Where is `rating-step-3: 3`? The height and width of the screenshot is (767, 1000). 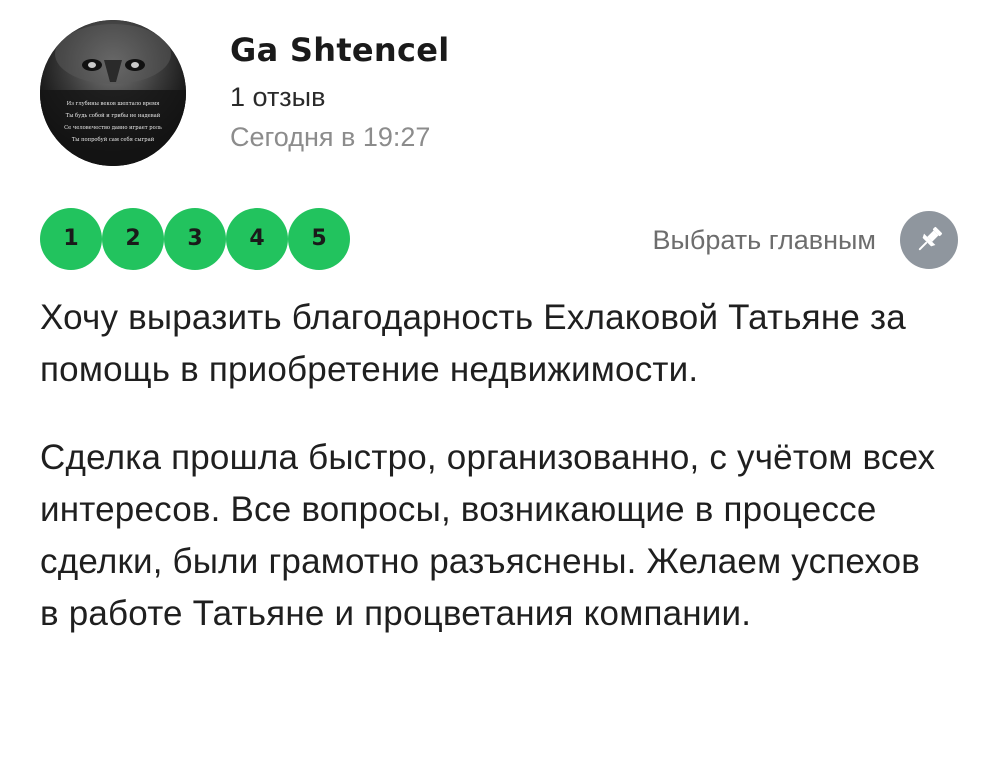
rating-step-3: 3 is located at coordinates (195, 239).